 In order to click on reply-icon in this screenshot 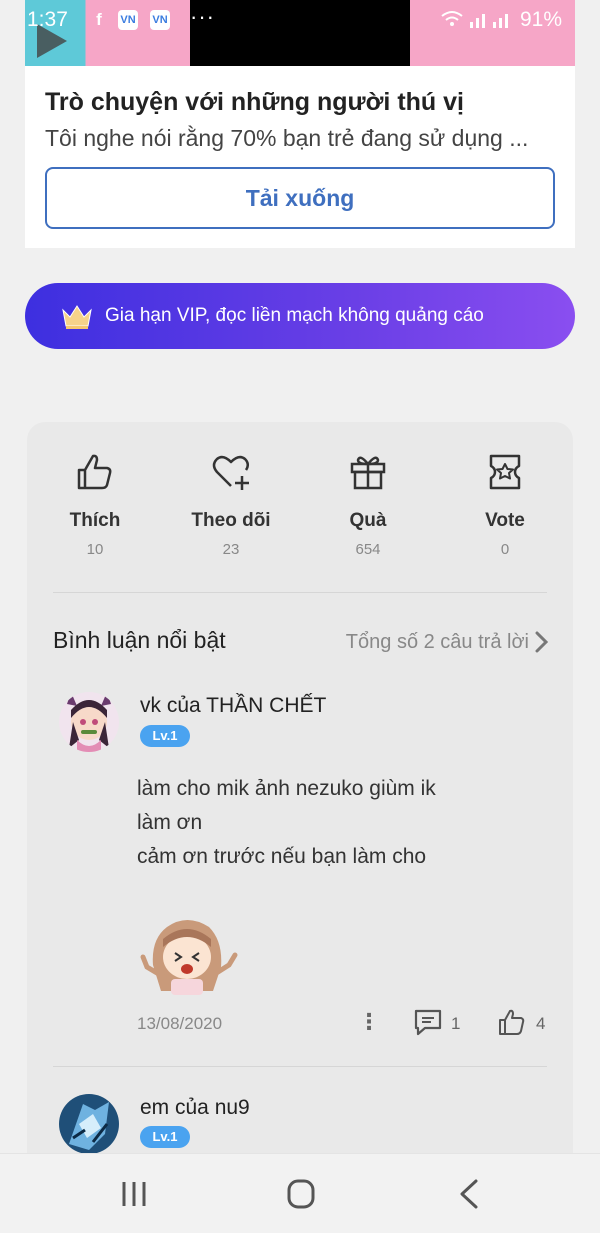, I will do `click(428, 1022)`.